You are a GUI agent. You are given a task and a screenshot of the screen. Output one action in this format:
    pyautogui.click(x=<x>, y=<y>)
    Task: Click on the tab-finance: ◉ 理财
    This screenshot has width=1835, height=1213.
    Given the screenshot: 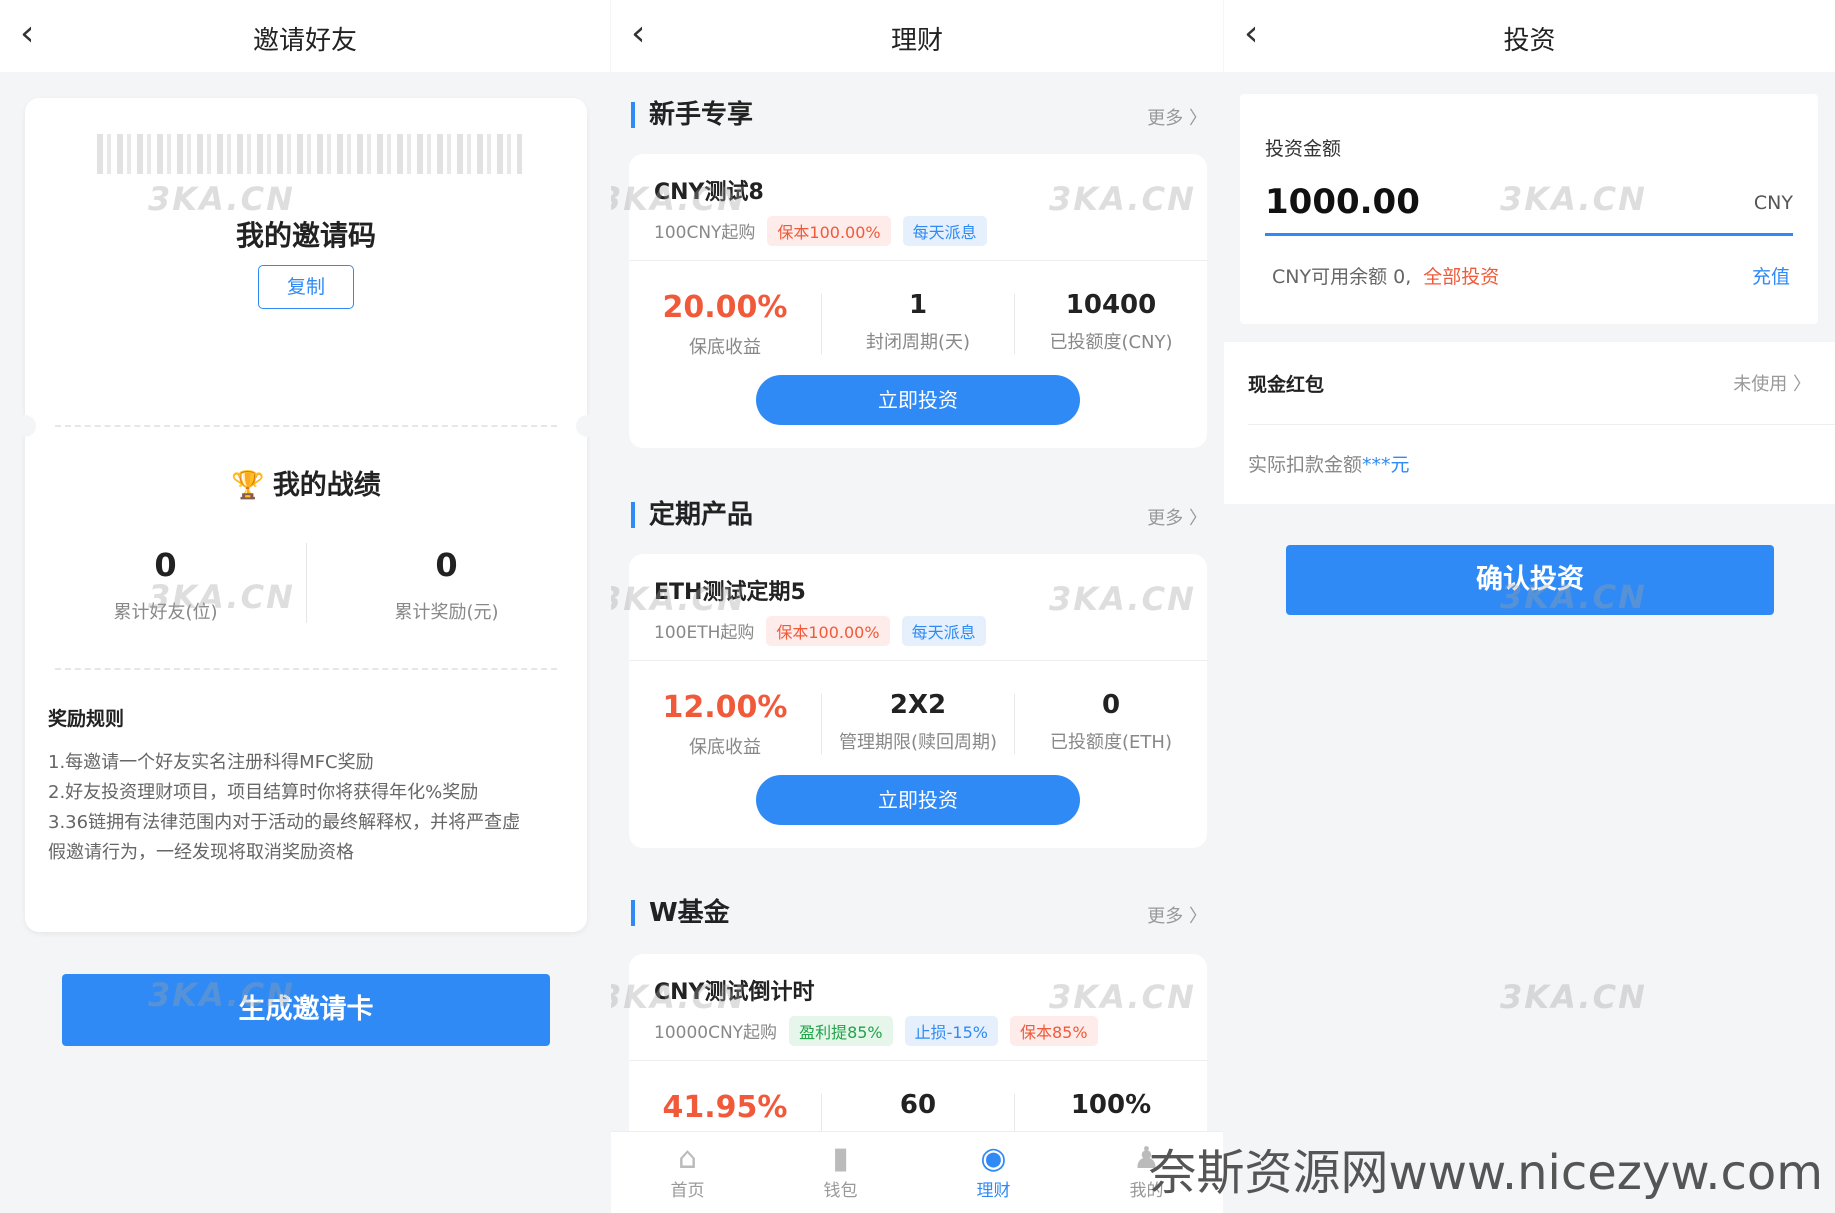 What is the action you would take?
    pyautogui.click(x=993, y=1171)
    